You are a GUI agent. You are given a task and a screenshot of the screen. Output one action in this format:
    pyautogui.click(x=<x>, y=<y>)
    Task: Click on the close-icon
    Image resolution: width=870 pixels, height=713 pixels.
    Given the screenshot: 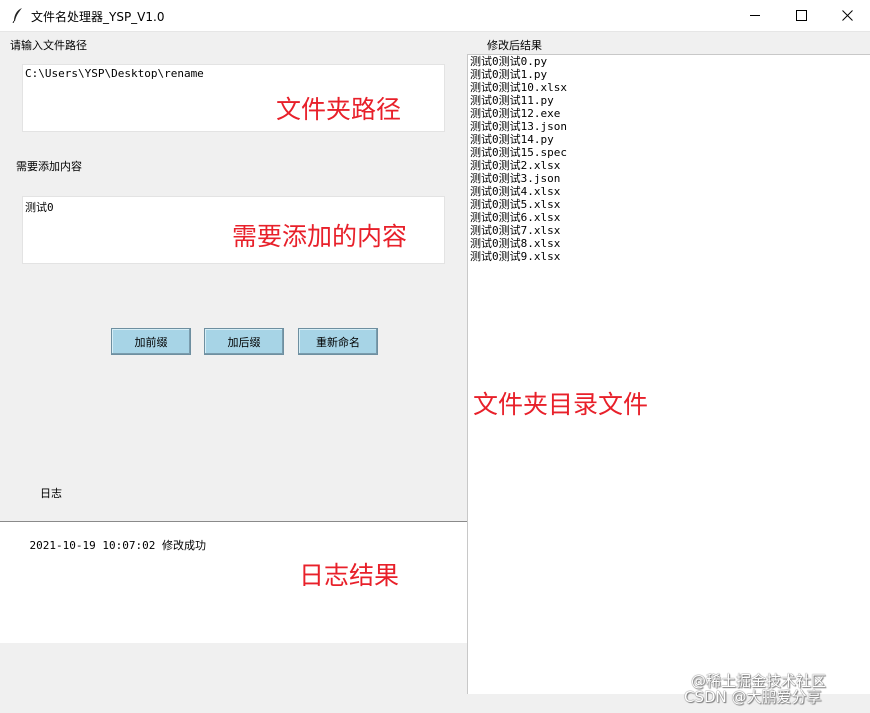 What is the action you would take?
    pyautogui.click(x=847, y=15)
    